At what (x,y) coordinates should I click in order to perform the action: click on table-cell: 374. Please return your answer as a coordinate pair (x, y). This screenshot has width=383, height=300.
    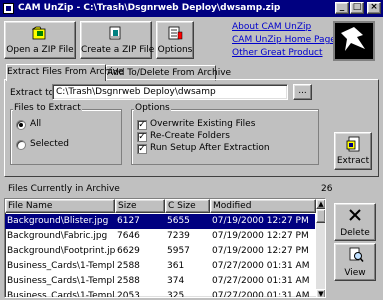
    Looking at the image, I should click on (176, 281).